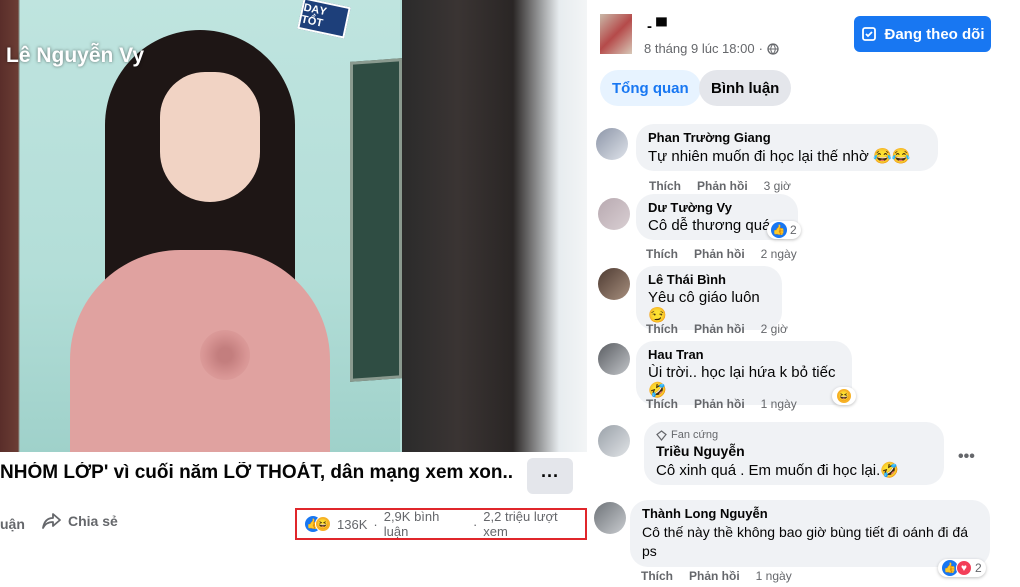 Image resolution: width=1020 pixels, height=587 pixels. Describe the element at coordinates (704, 306) in the screenshot. I see `comment-text: Yêu cô giáo luôn 😏` at that location.